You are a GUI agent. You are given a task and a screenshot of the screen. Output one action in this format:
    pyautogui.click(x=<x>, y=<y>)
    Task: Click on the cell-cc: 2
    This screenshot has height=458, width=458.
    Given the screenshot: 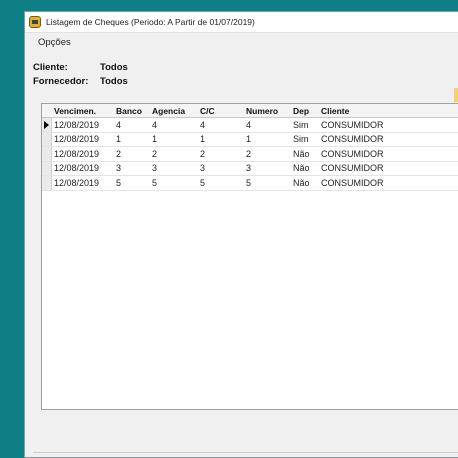 What is the action you would take?
    pyautogui.click(x=221, y=154)
    